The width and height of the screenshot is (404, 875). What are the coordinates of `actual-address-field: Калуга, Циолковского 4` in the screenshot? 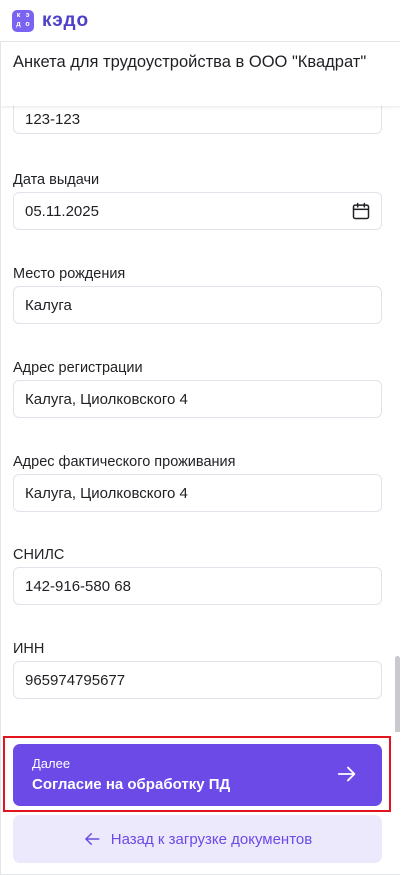 It's located at (197, 493).